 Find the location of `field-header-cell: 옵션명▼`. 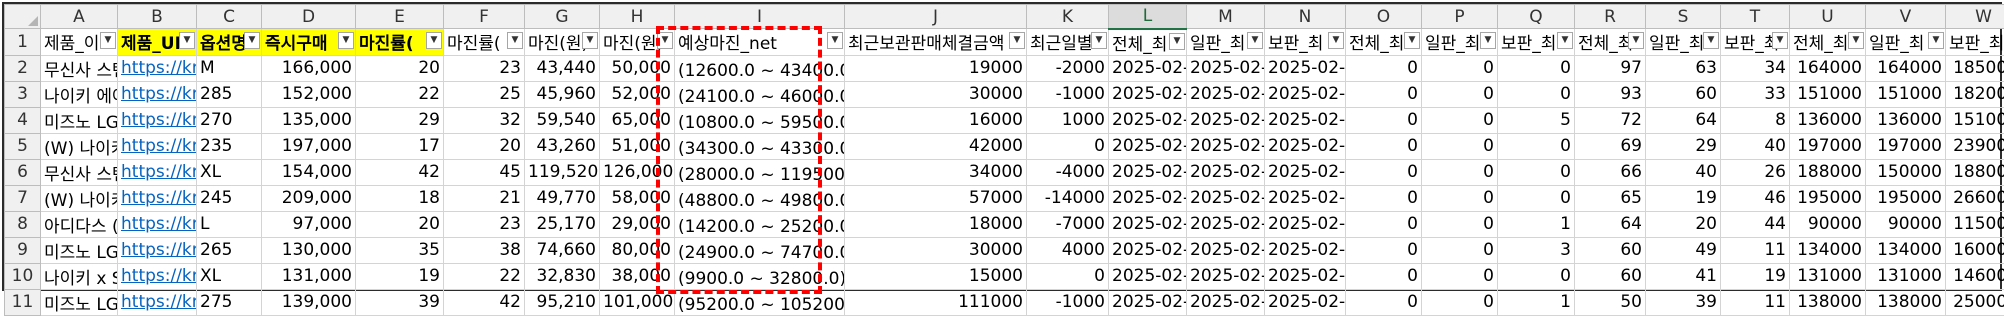

field-header-cell: 옵션명▼ is located at coordinates (229, 42).